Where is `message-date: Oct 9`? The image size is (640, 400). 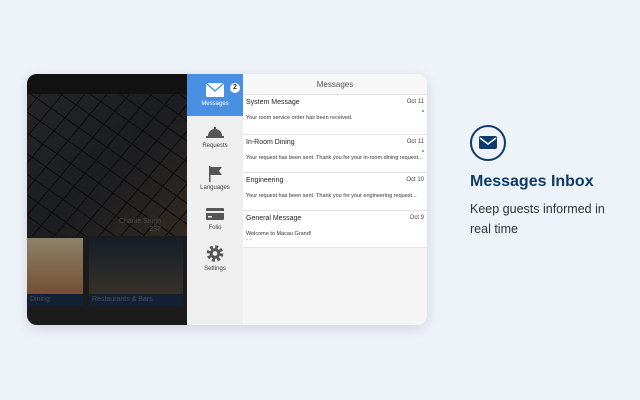
message-date: Oct 9 is located at coordinates (416, 218).